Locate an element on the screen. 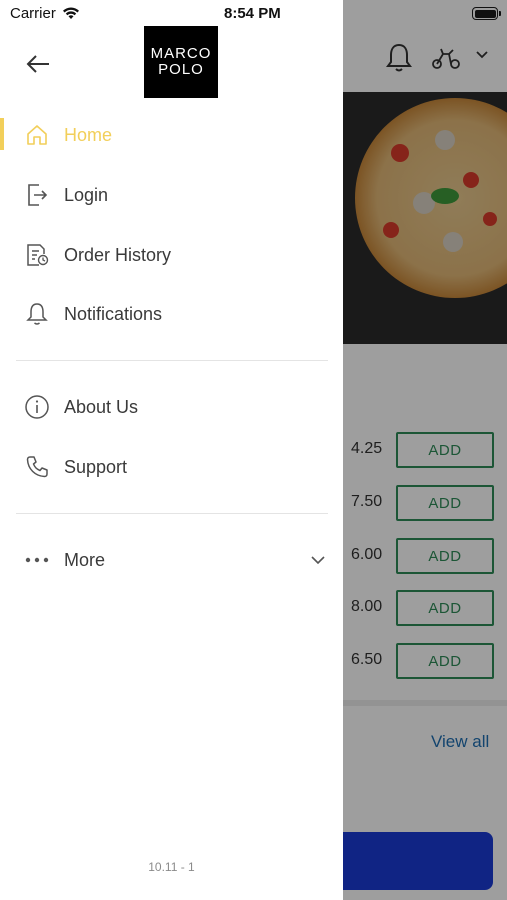 This screenshot has height=900, width=507. menu-item-label: Notifications is located at coordinates (113, 313).